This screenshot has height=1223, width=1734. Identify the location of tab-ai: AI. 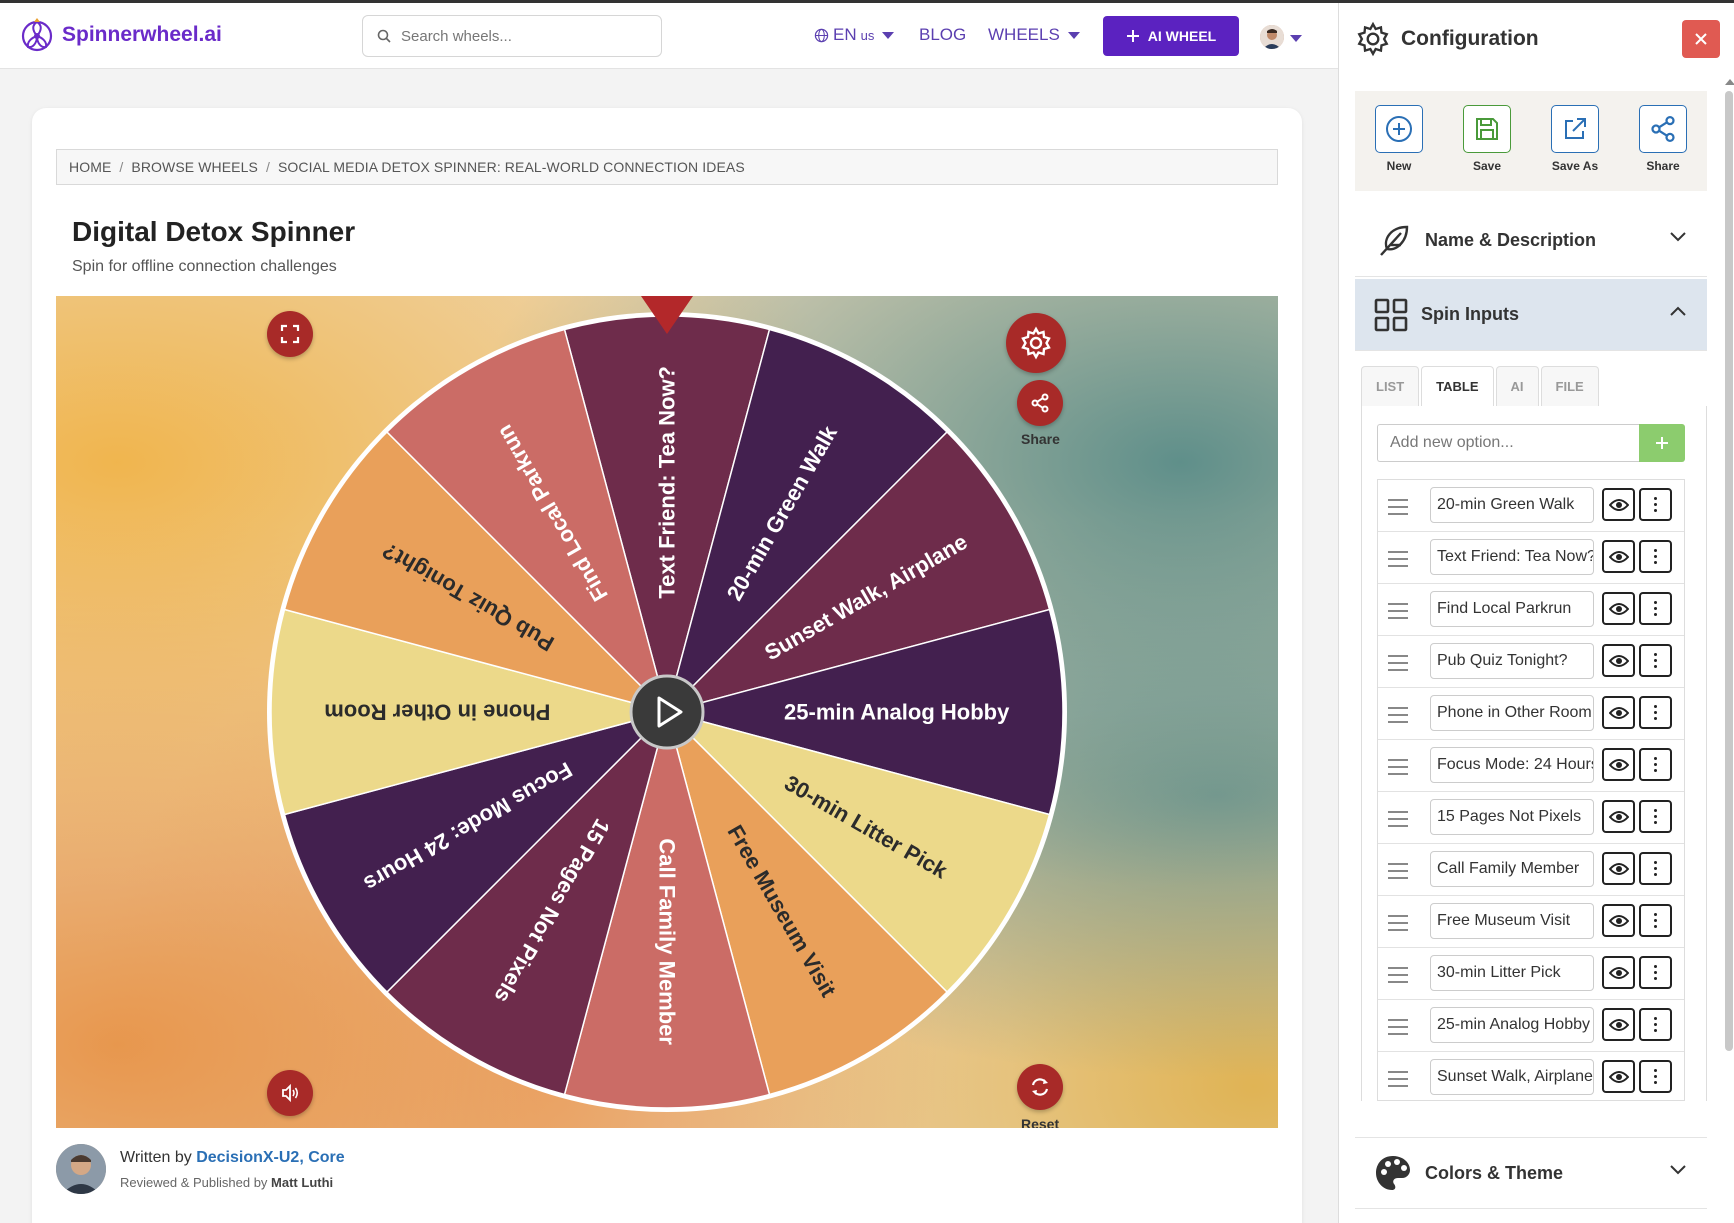
(1517, 386).